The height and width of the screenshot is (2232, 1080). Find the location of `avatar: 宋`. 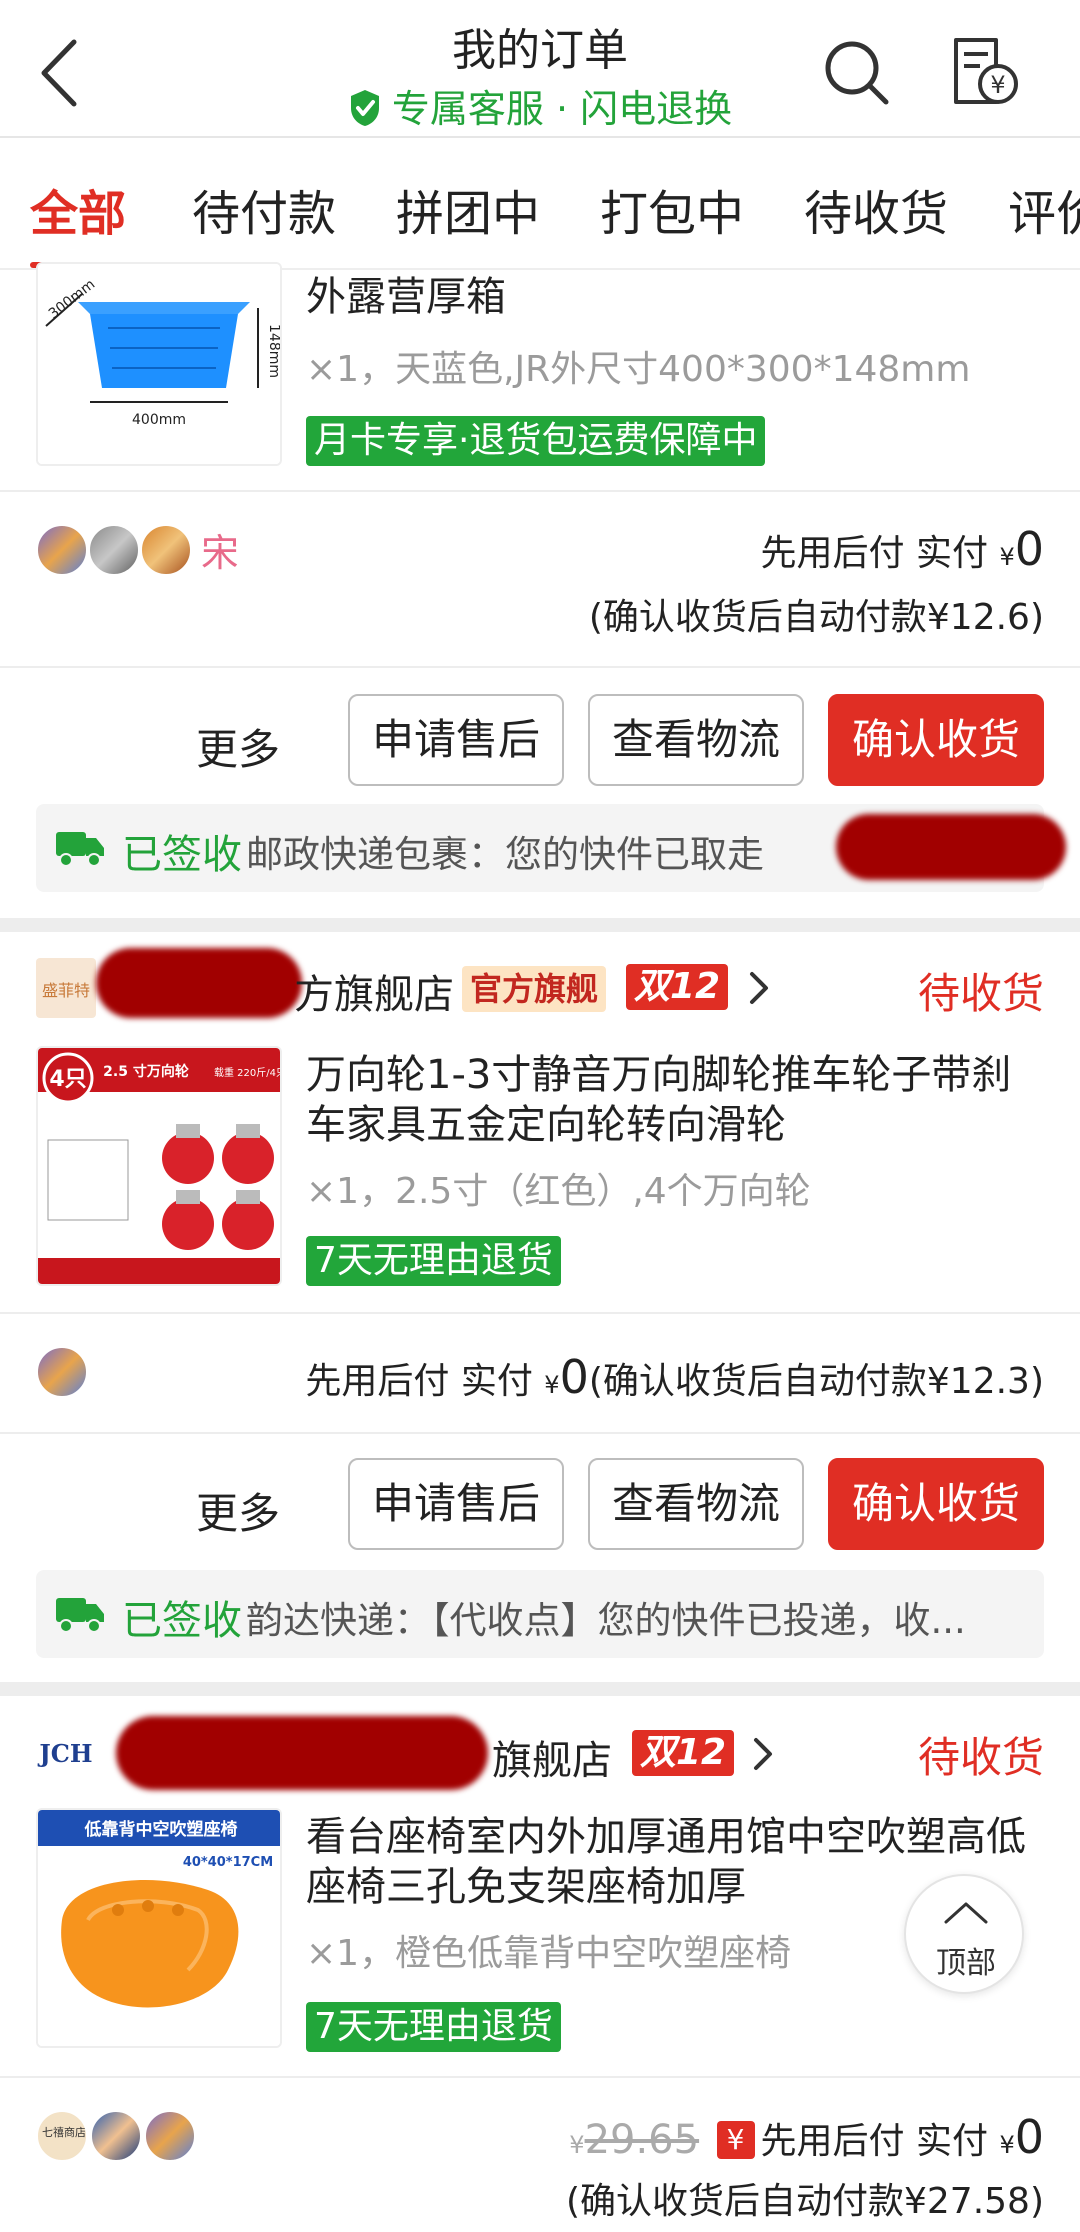

avatar: 宋 is located at coordinates (218, 550).